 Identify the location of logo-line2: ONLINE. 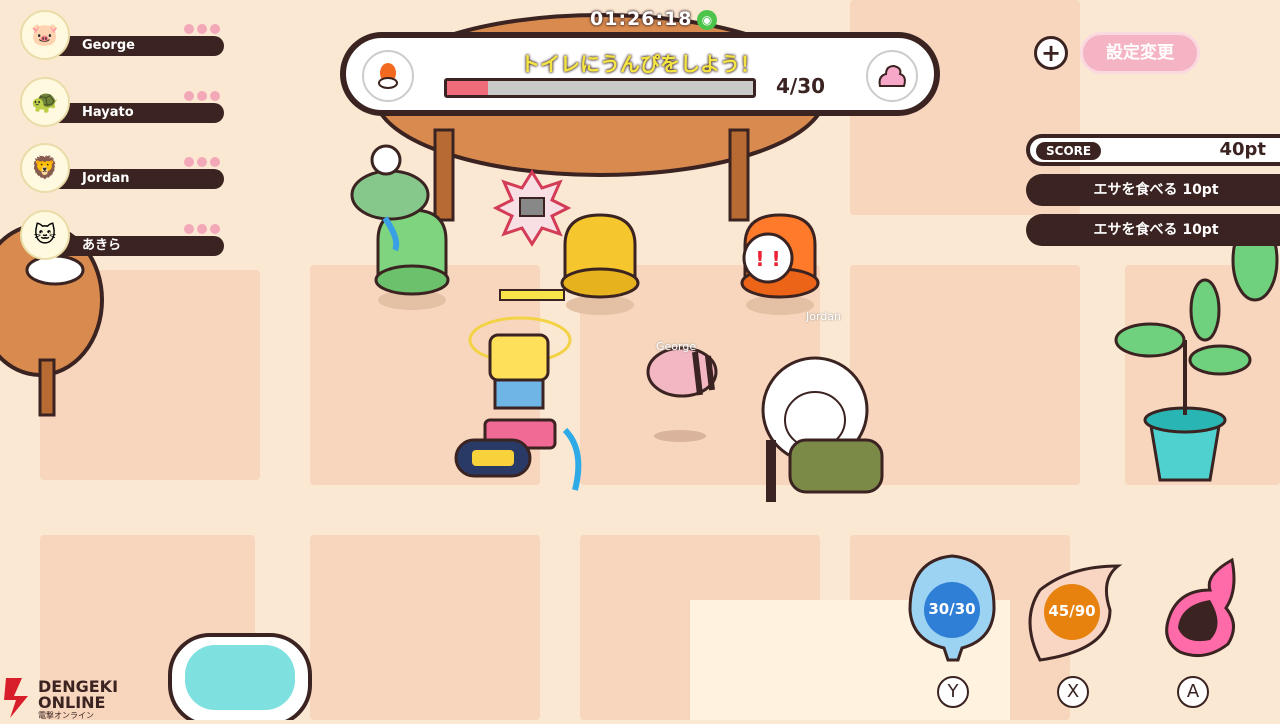
(71, 702).